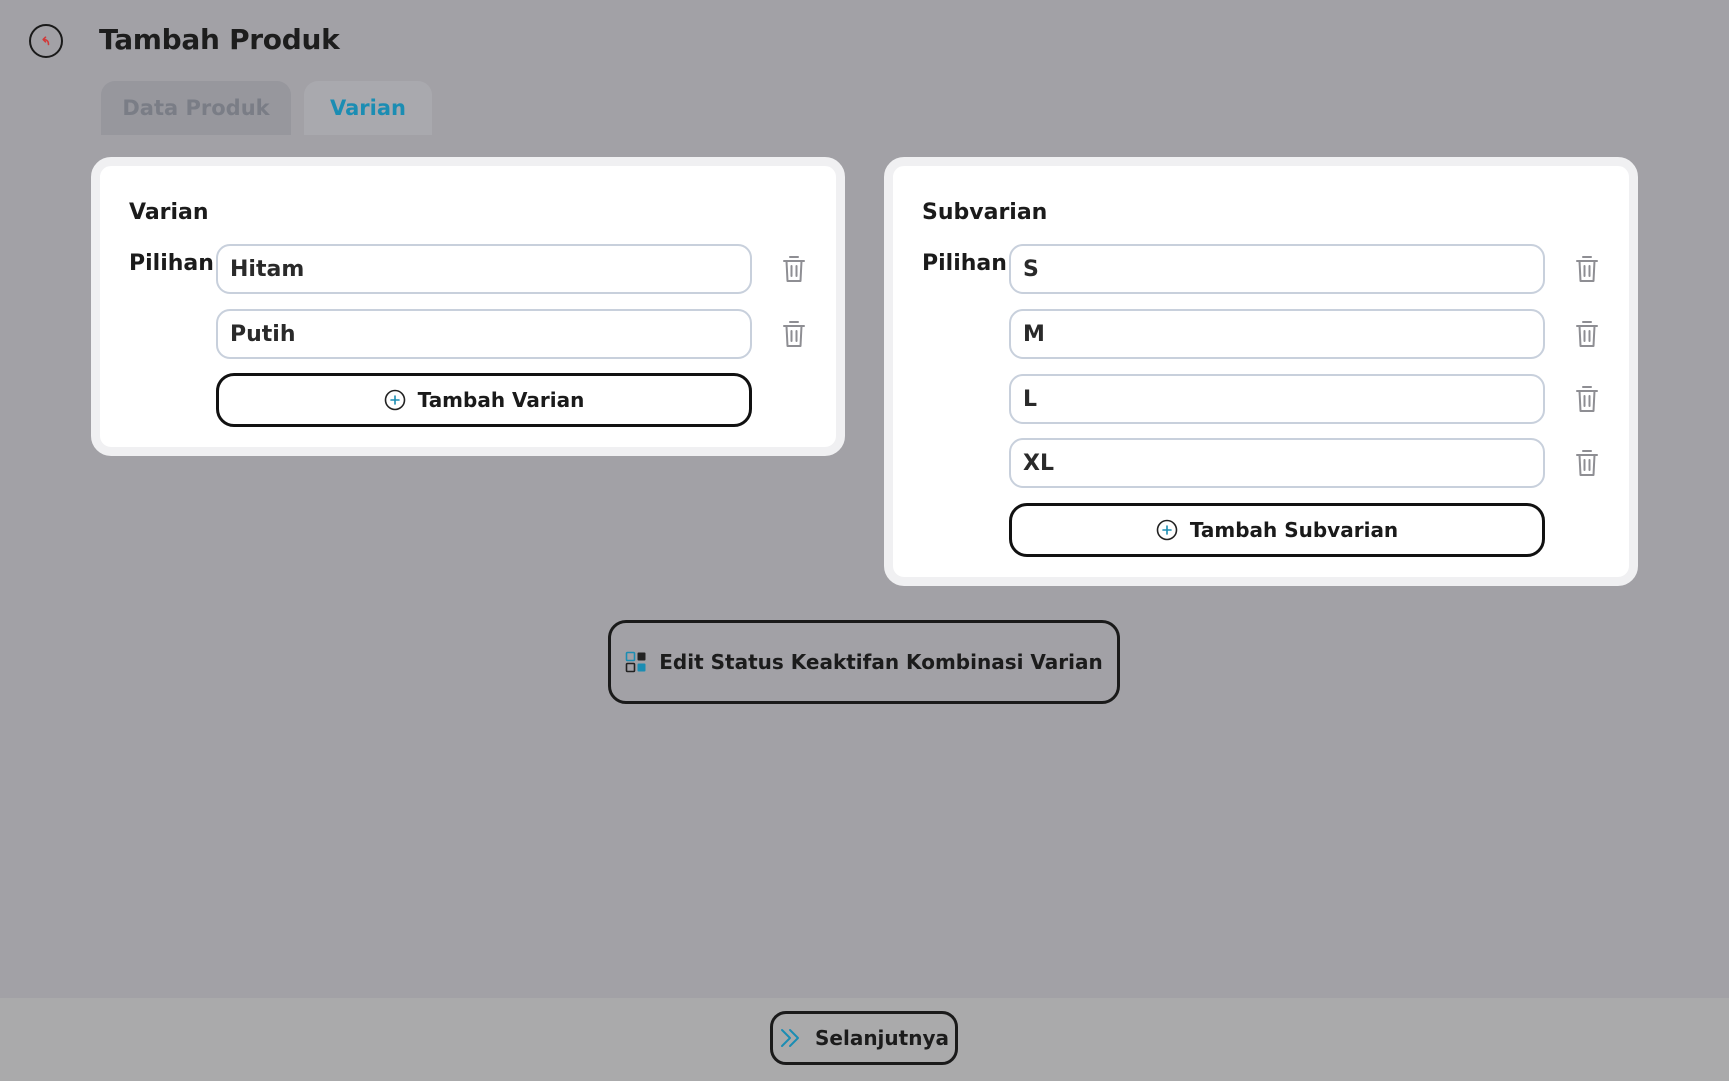 The height and width of the screenshot is (1081, 1729). Describe the element at coordinates (169, 212) in the screenshot. I see `varian-card-title: Varian` at that location.